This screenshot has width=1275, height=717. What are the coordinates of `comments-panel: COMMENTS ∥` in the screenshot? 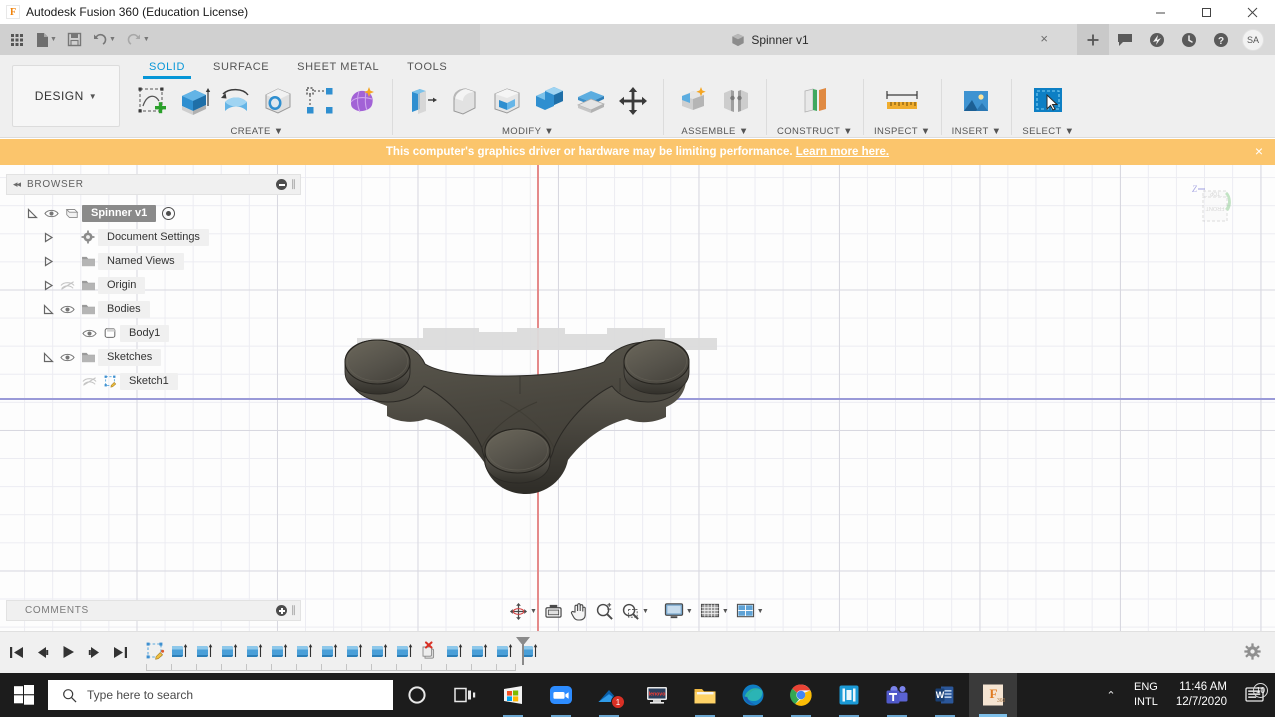 It's located at (153, 610).